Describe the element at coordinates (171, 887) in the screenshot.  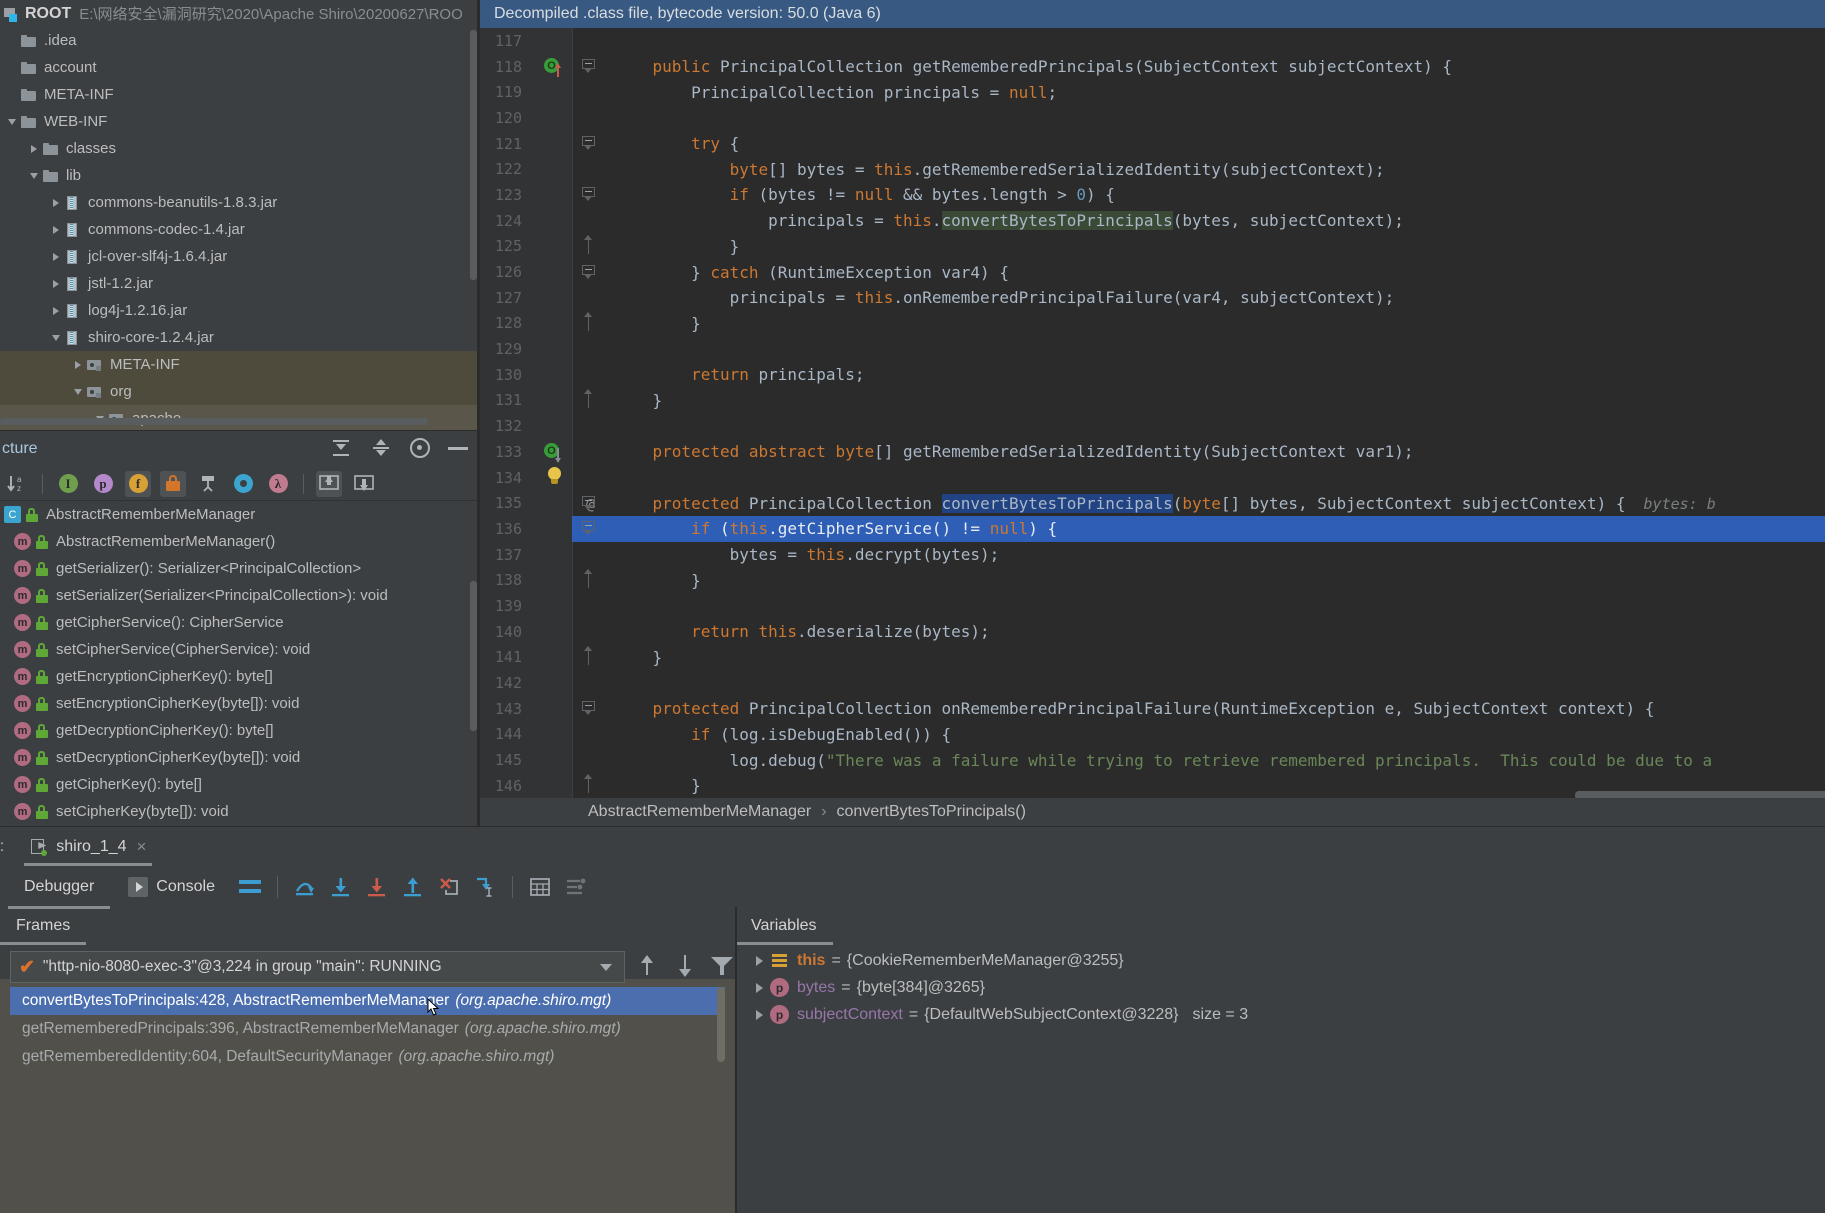
I see `tab-console: Console` at that location.